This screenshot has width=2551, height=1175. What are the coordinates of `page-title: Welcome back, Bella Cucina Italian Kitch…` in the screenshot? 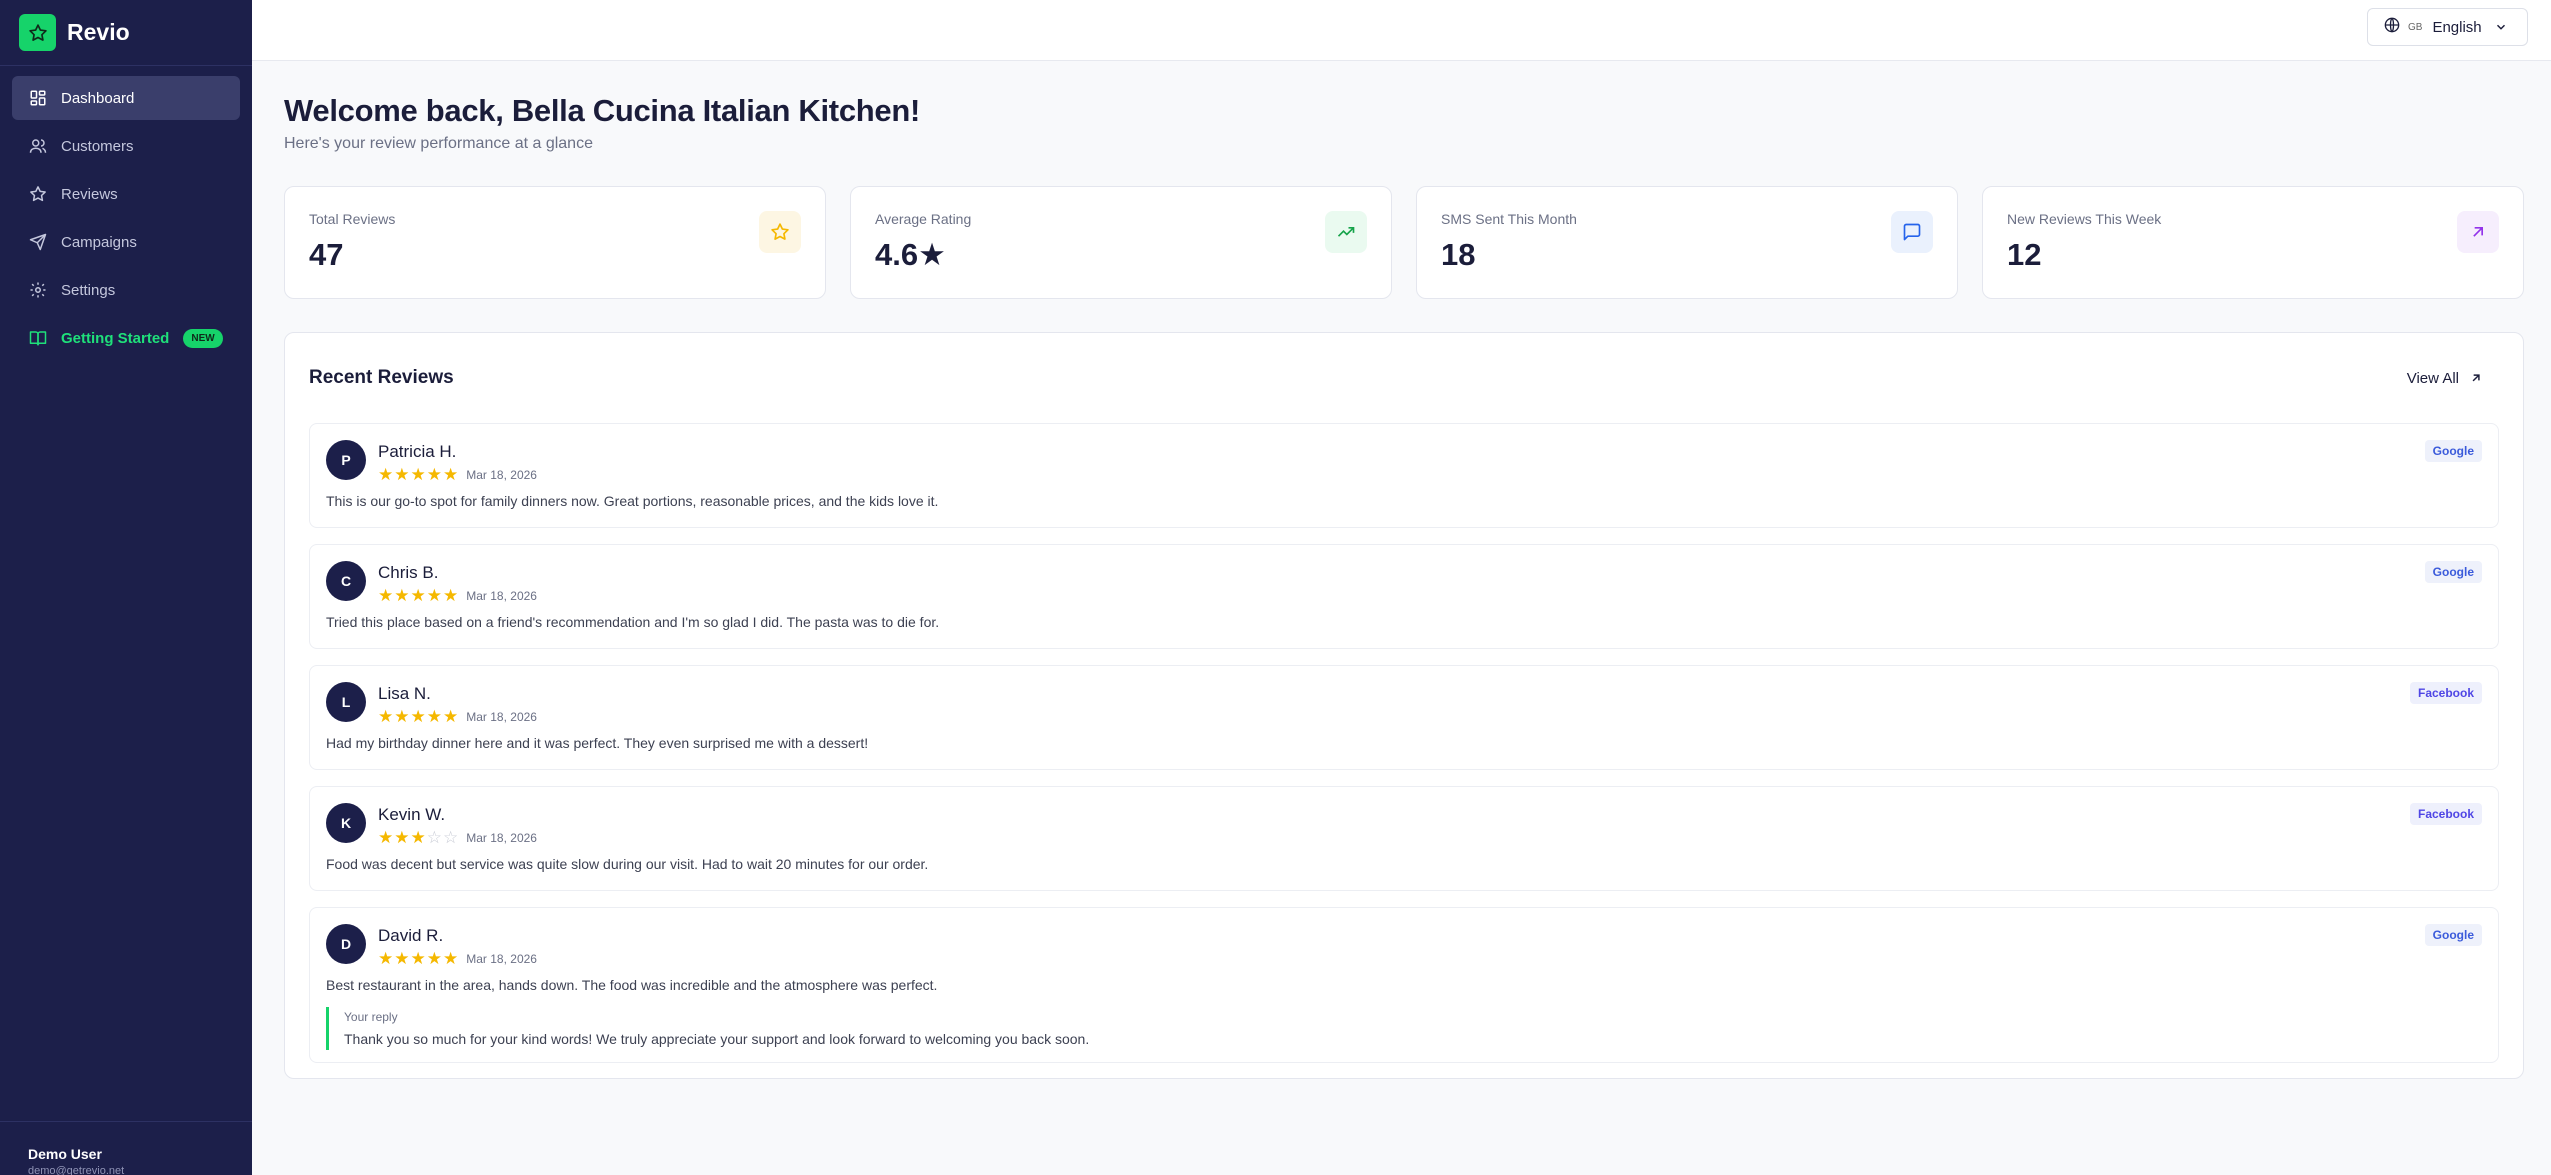 It's located at (602, 110).